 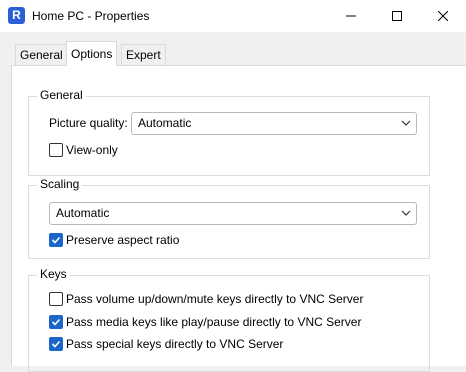 What do you see at coordinates (143, 54) in the screenshot?
I see `tab-expert: Expert` at bounding box center [143, 54].